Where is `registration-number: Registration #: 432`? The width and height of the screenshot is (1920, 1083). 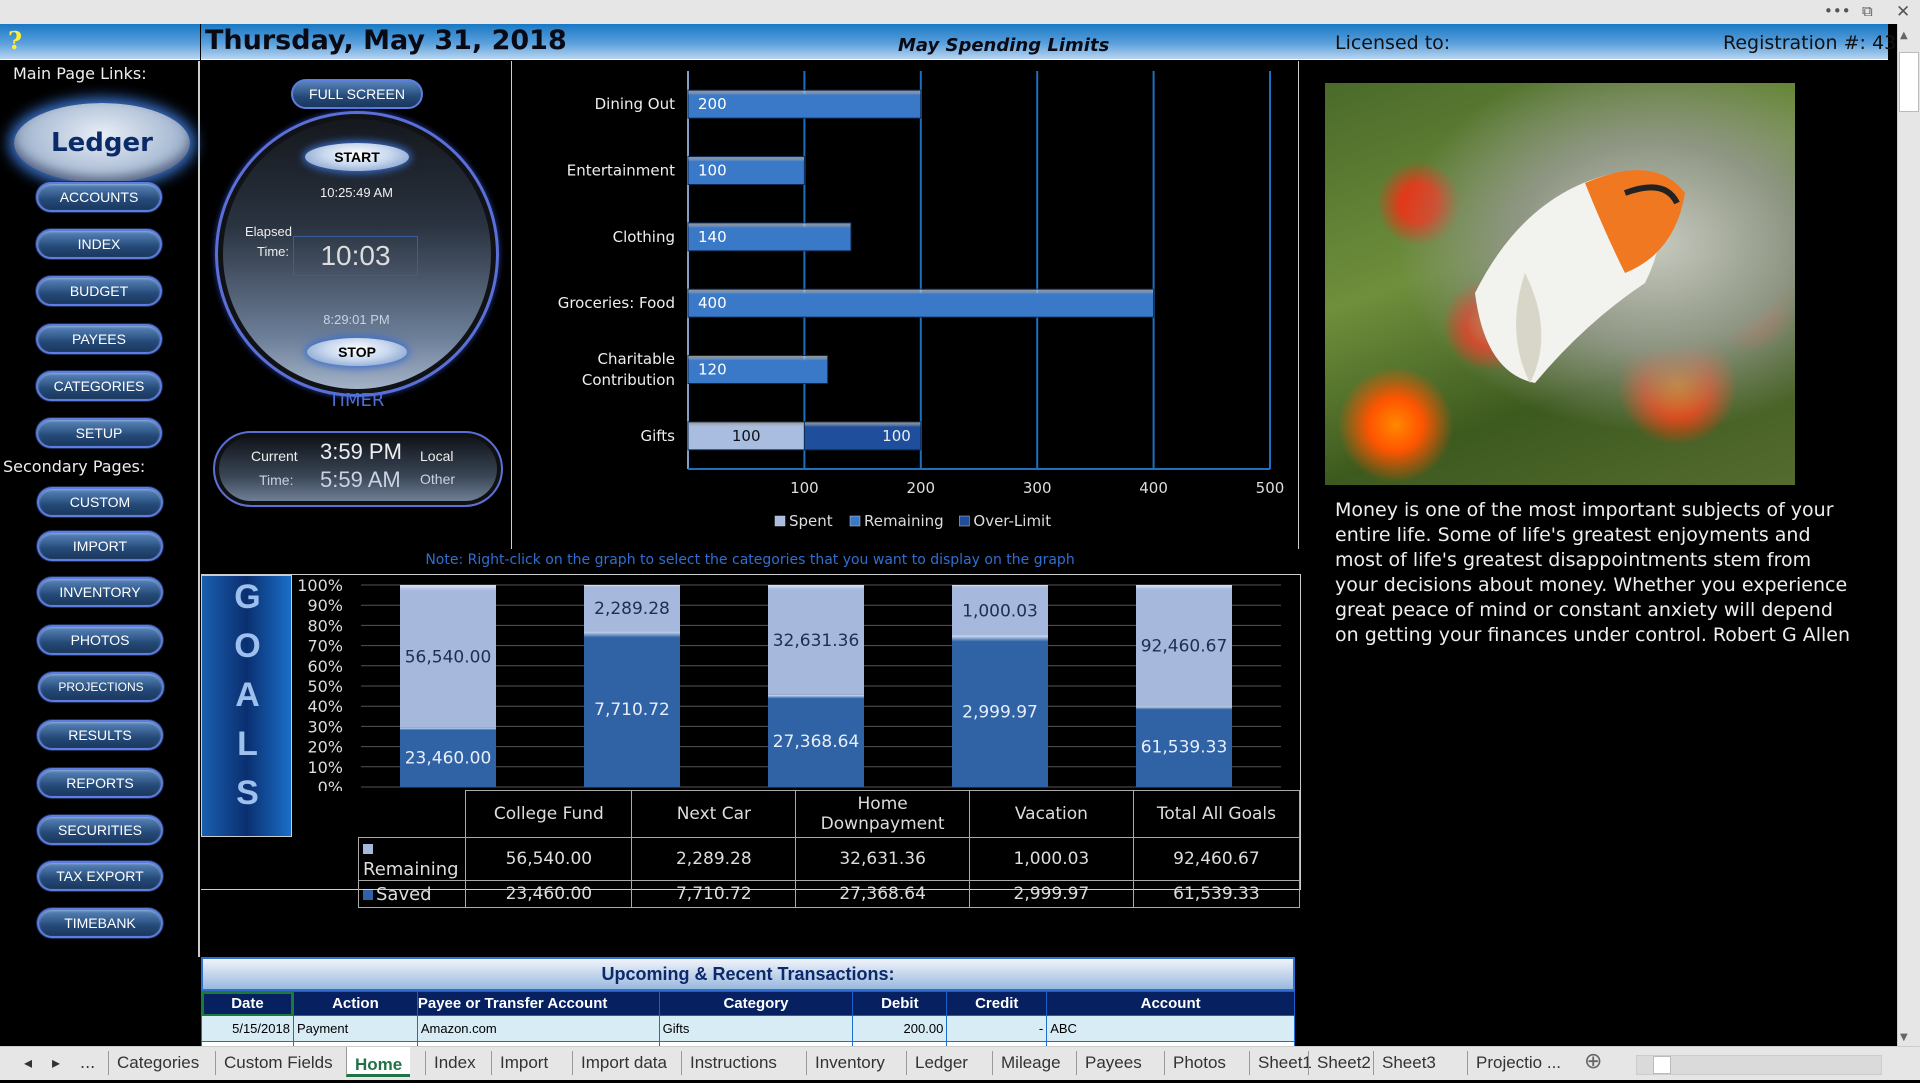 registration-number: Registration #: 432 is located at coordinates (1816, 43).